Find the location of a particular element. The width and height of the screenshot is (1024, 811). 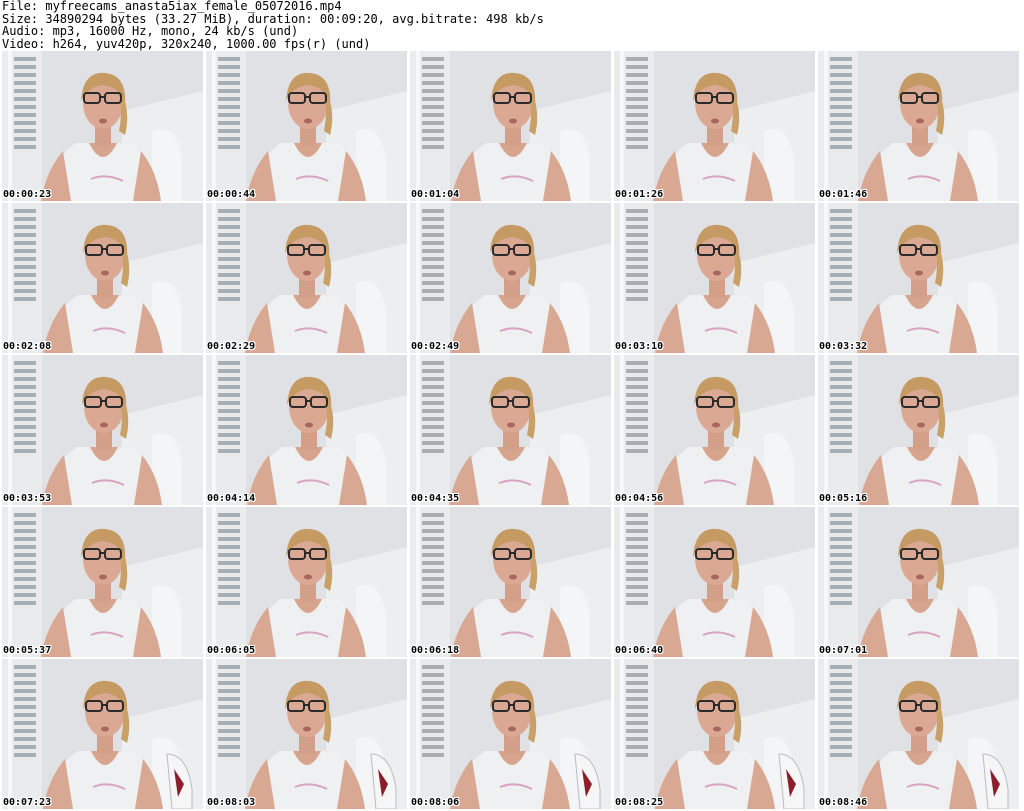

video-thumbnail: 00:04:56 is located at coordinates (714, 430).